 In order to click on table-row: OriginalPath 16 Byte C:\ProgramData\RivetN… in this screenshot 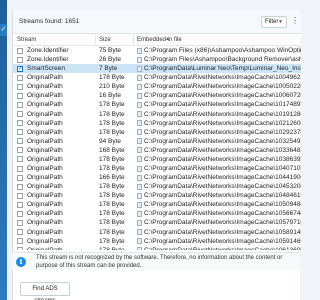, I will do `click(157, 95)`.